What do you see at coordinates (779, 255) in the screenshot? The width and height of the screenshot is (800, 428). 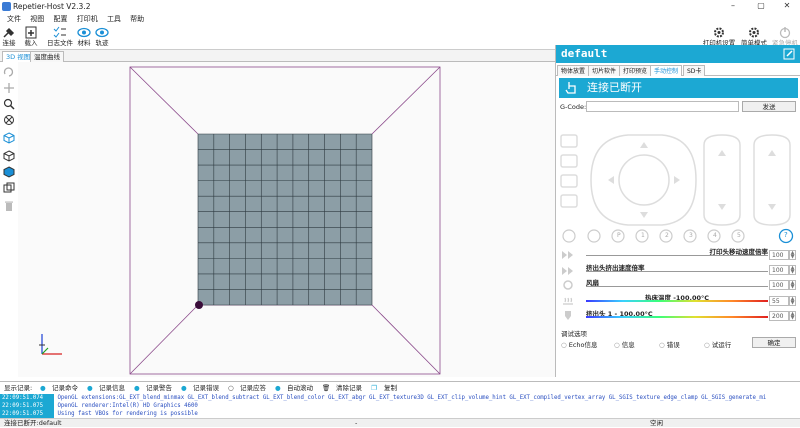 I see `speed-multiplier-value: 100` at bounding box center [779, 255].